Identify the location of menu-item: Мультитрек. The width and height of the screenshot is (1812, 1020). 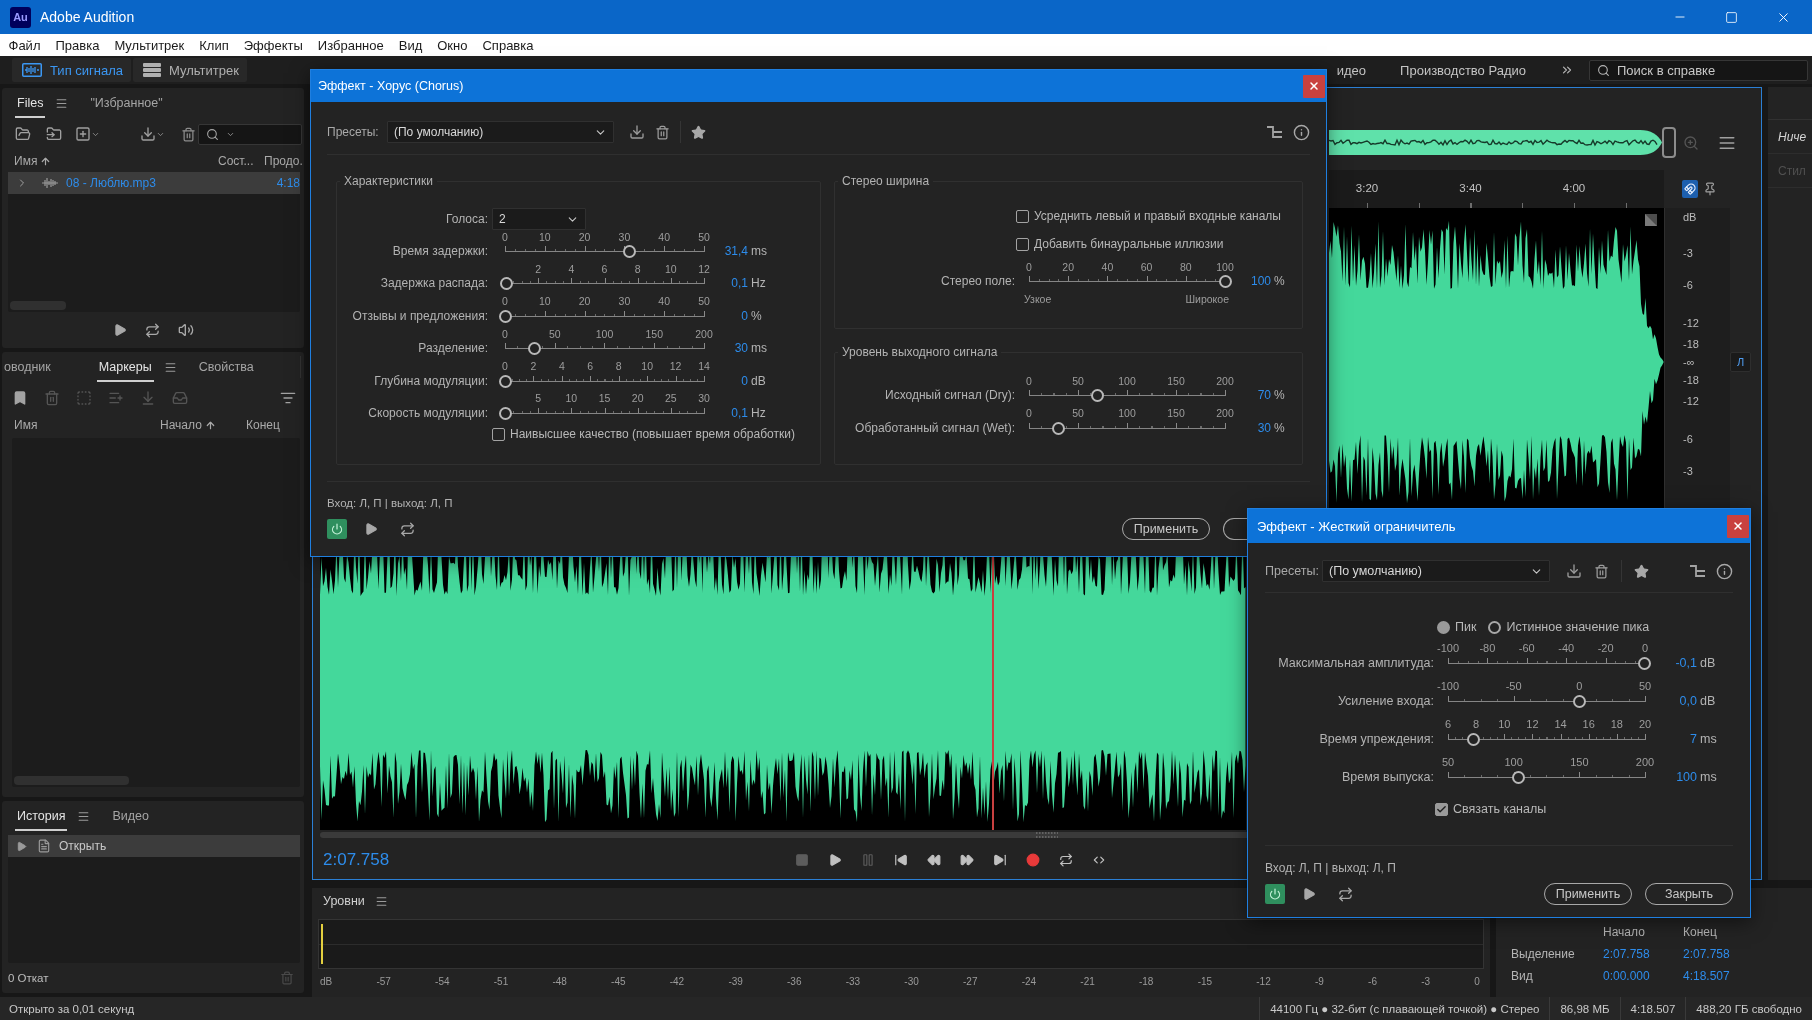
(149, 45).